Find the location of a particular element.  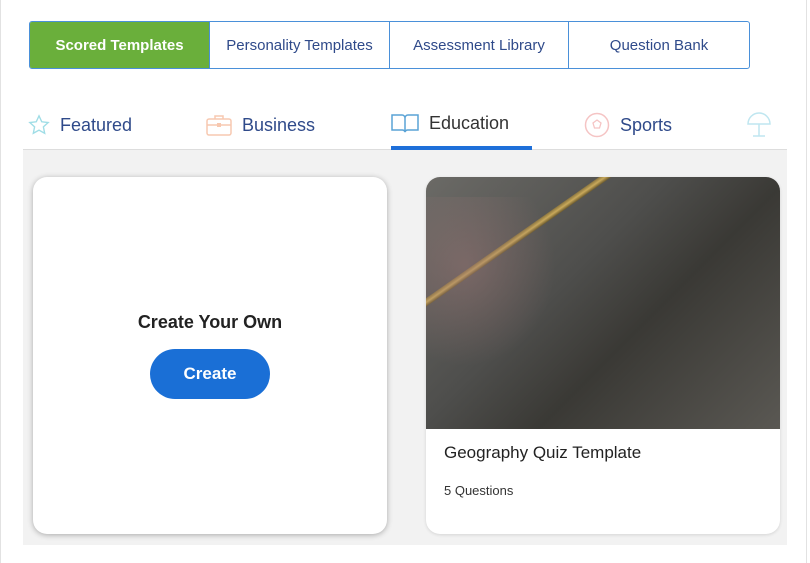

template-title: Geography Quiz Template is located at coordinates (543, 452).